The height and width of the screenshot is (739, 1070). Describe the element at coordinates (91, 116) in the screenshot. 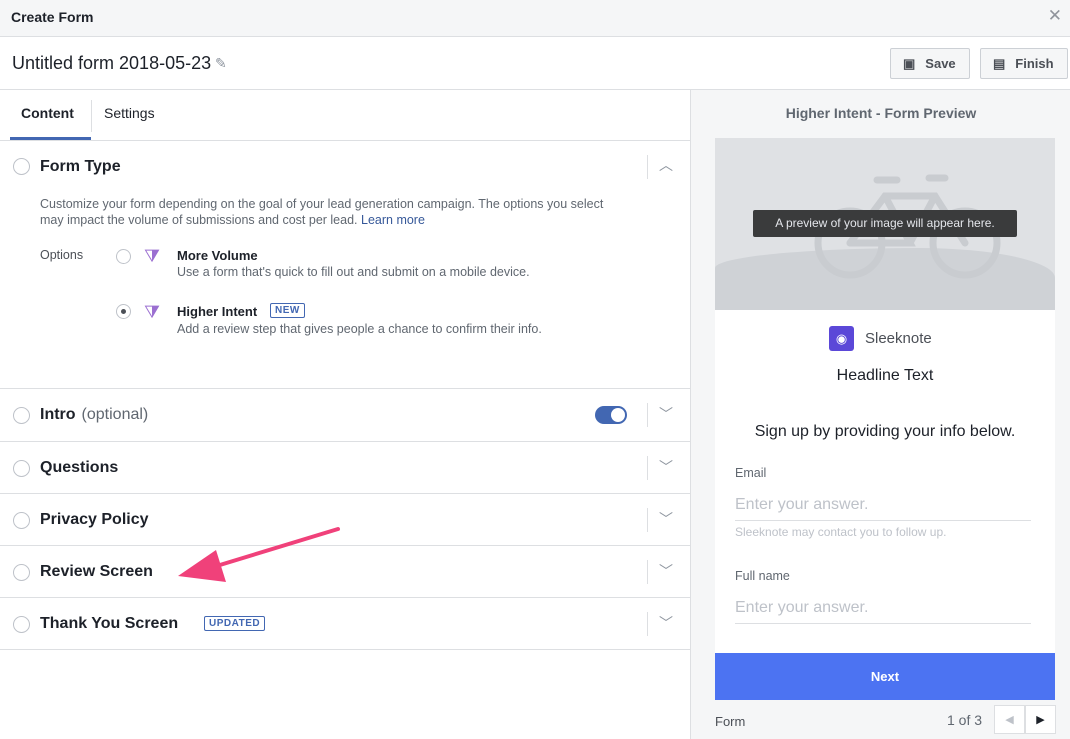

I see `tab-divider` at that location.